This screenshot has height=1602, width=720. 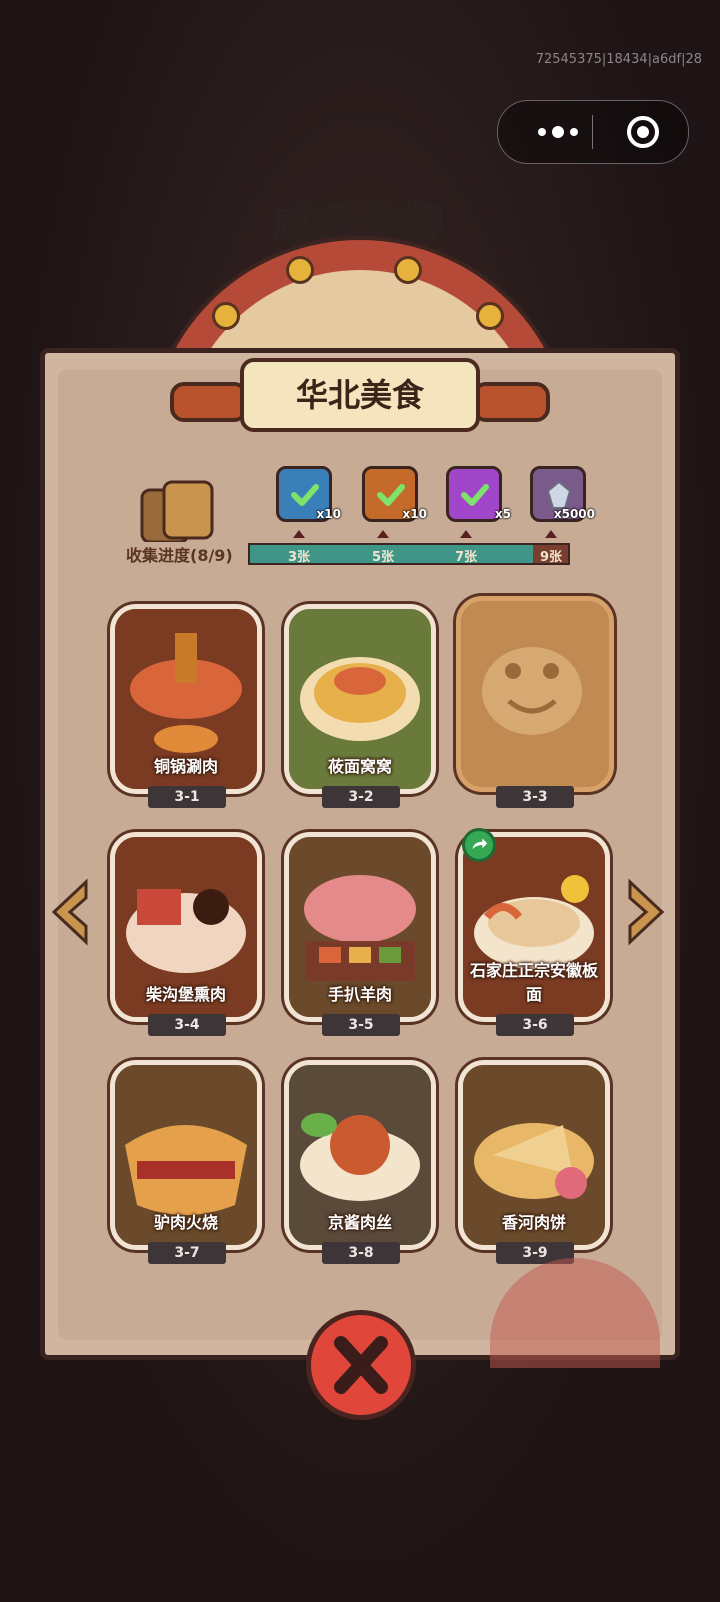 I want to click on milestone-reward-3: x10, so click(x=308, y=494).